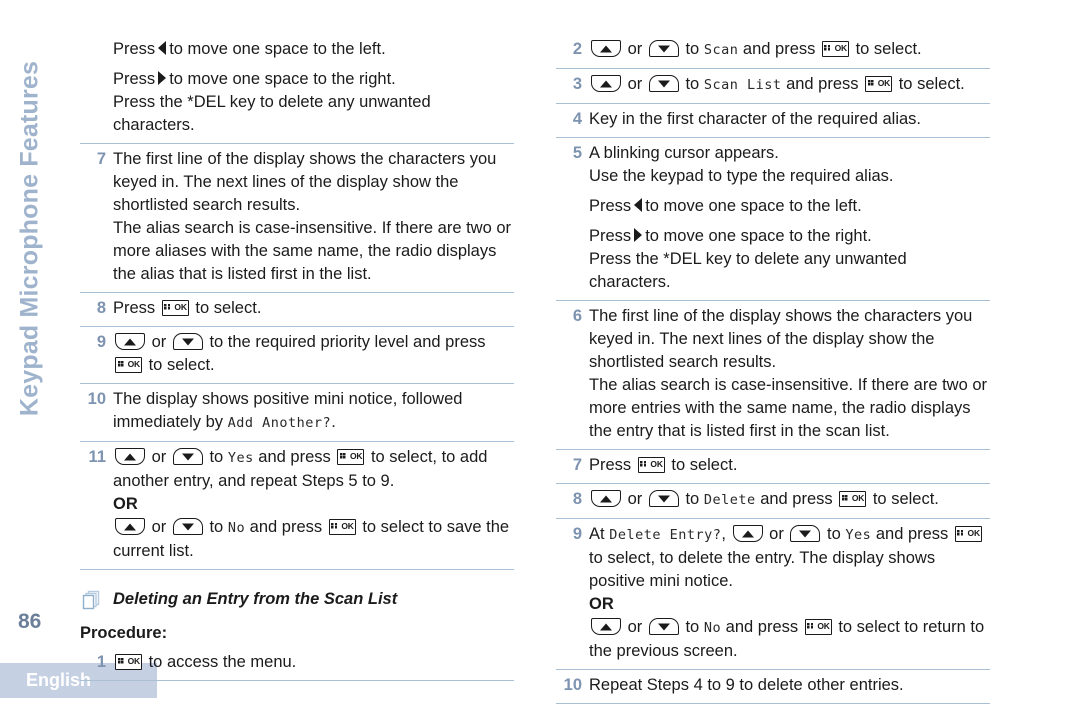  I want to click on running-head-sidebar: Keypad Microphone Features, so click(29, 349).